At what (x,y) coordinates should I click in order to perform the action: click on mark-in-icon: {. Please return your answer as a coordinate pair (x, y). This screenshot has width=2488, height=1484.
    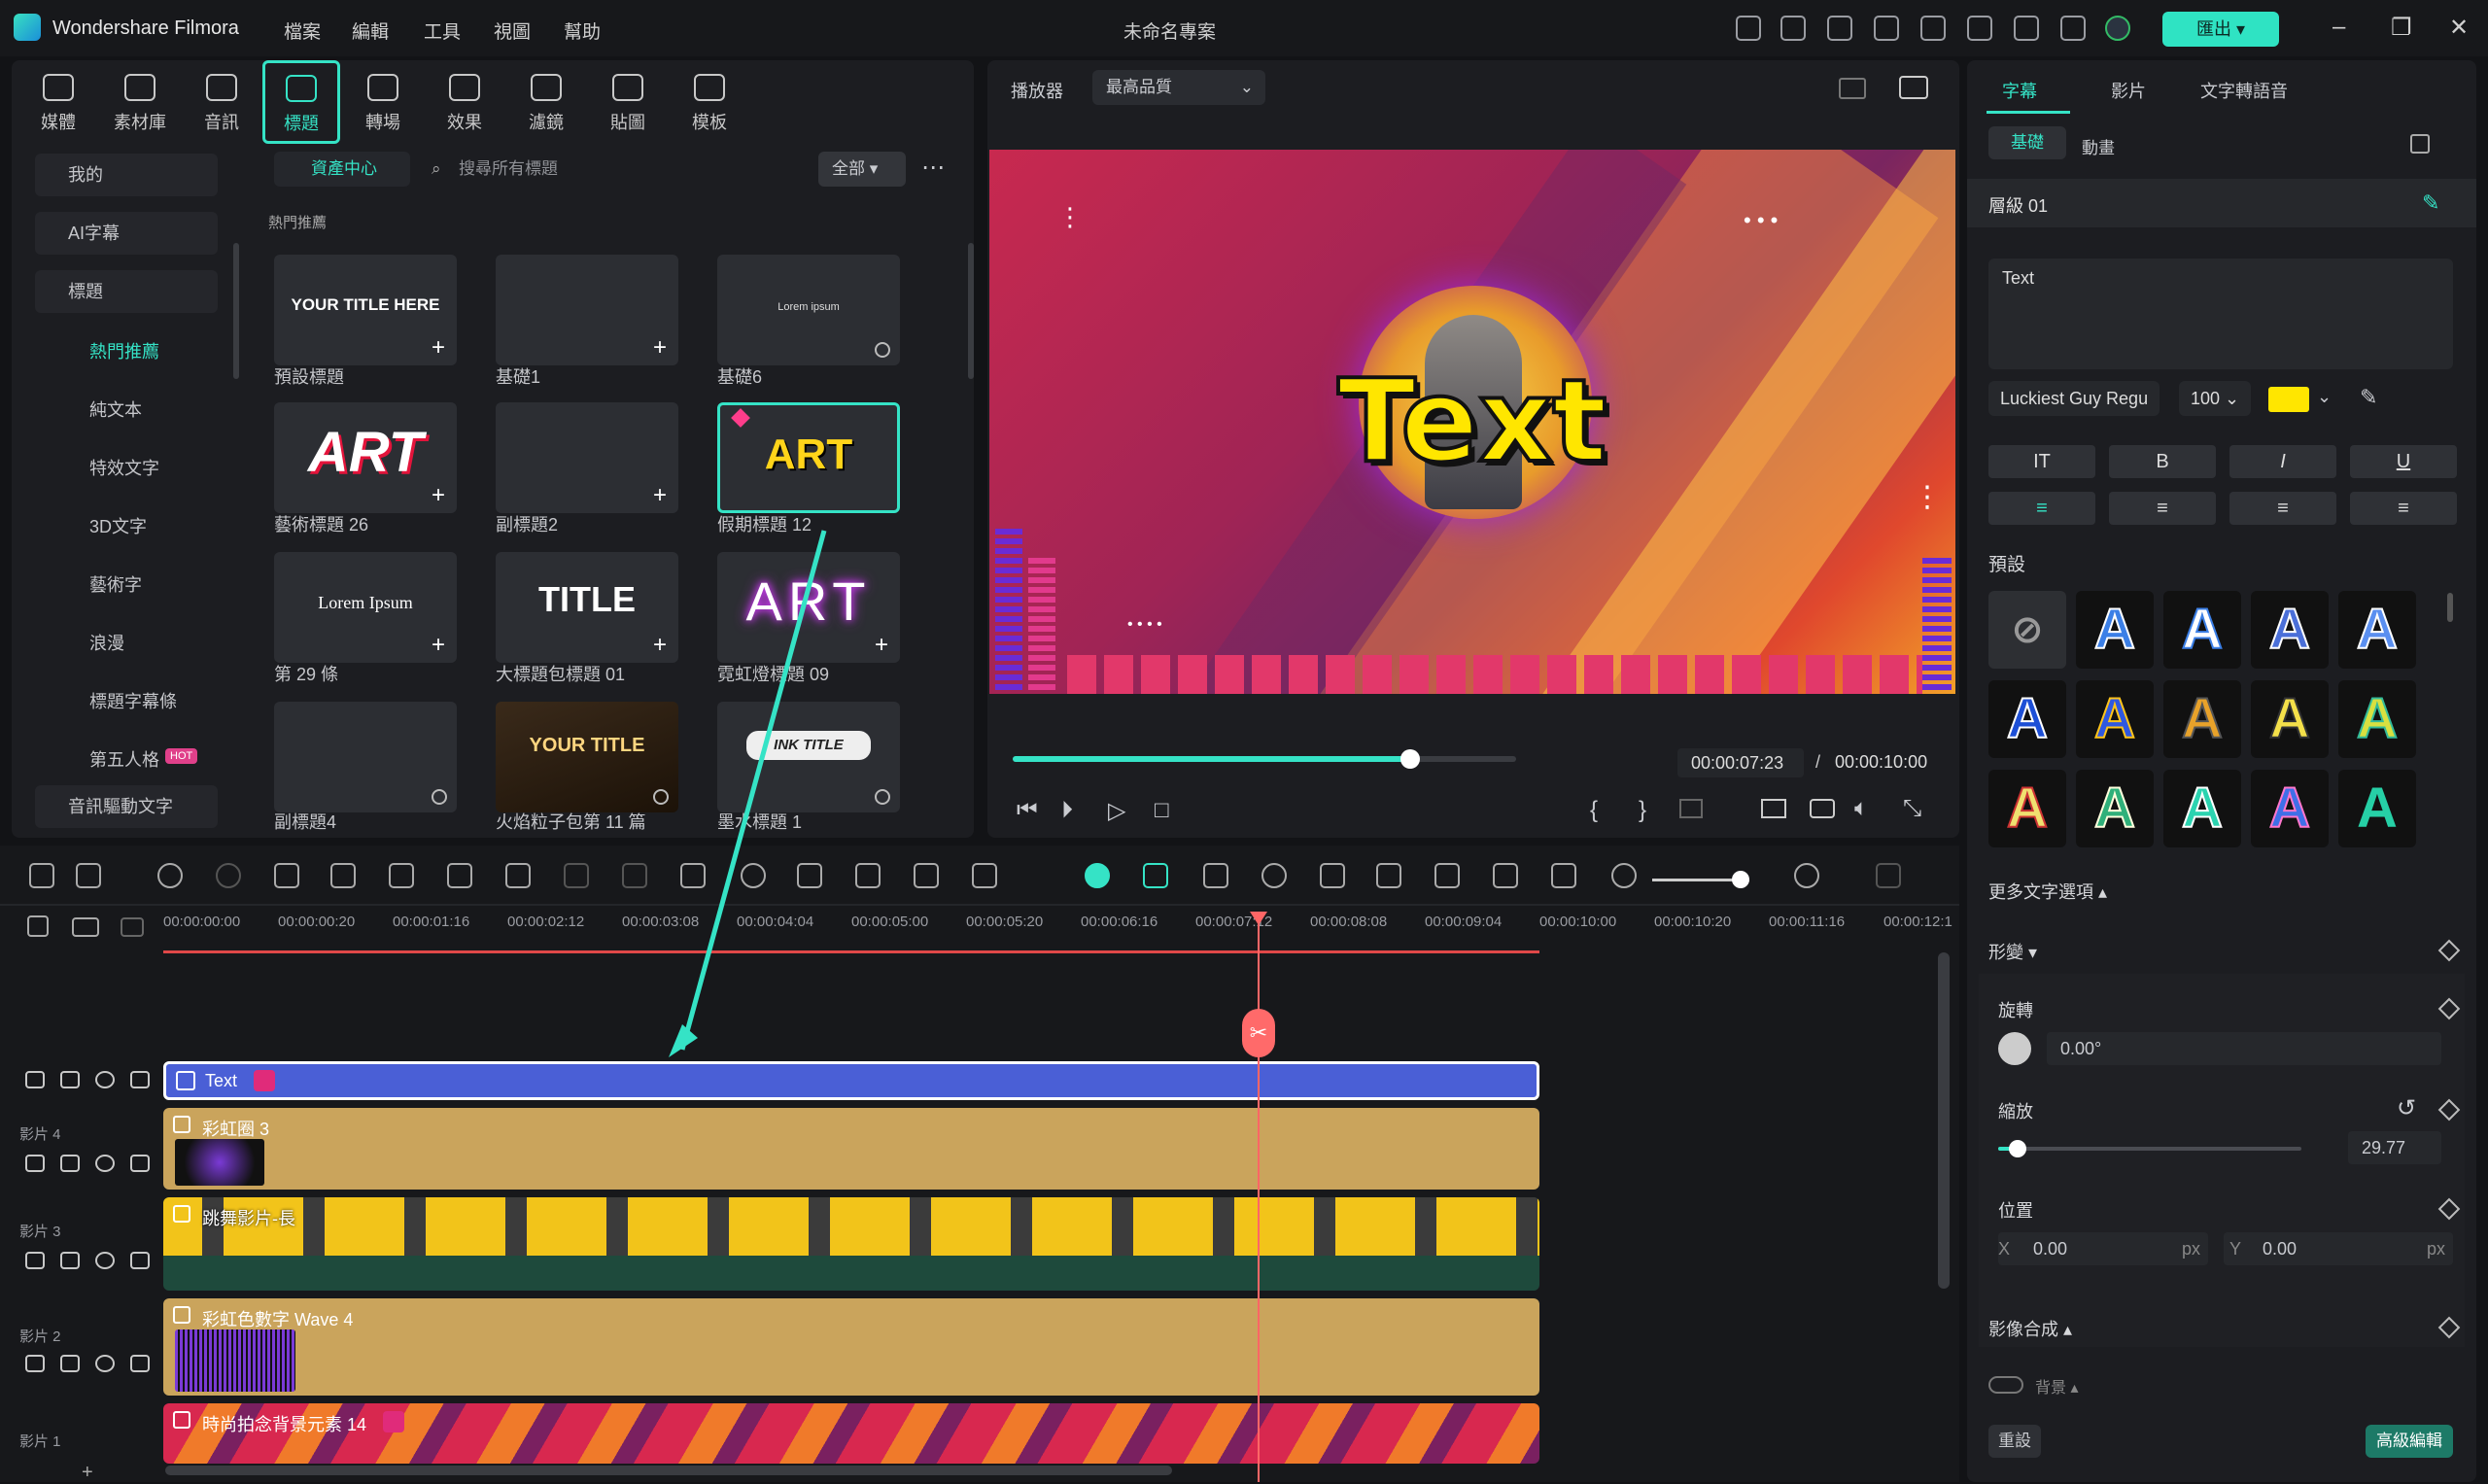
    Looking at the image, I should click on (1594, 810).